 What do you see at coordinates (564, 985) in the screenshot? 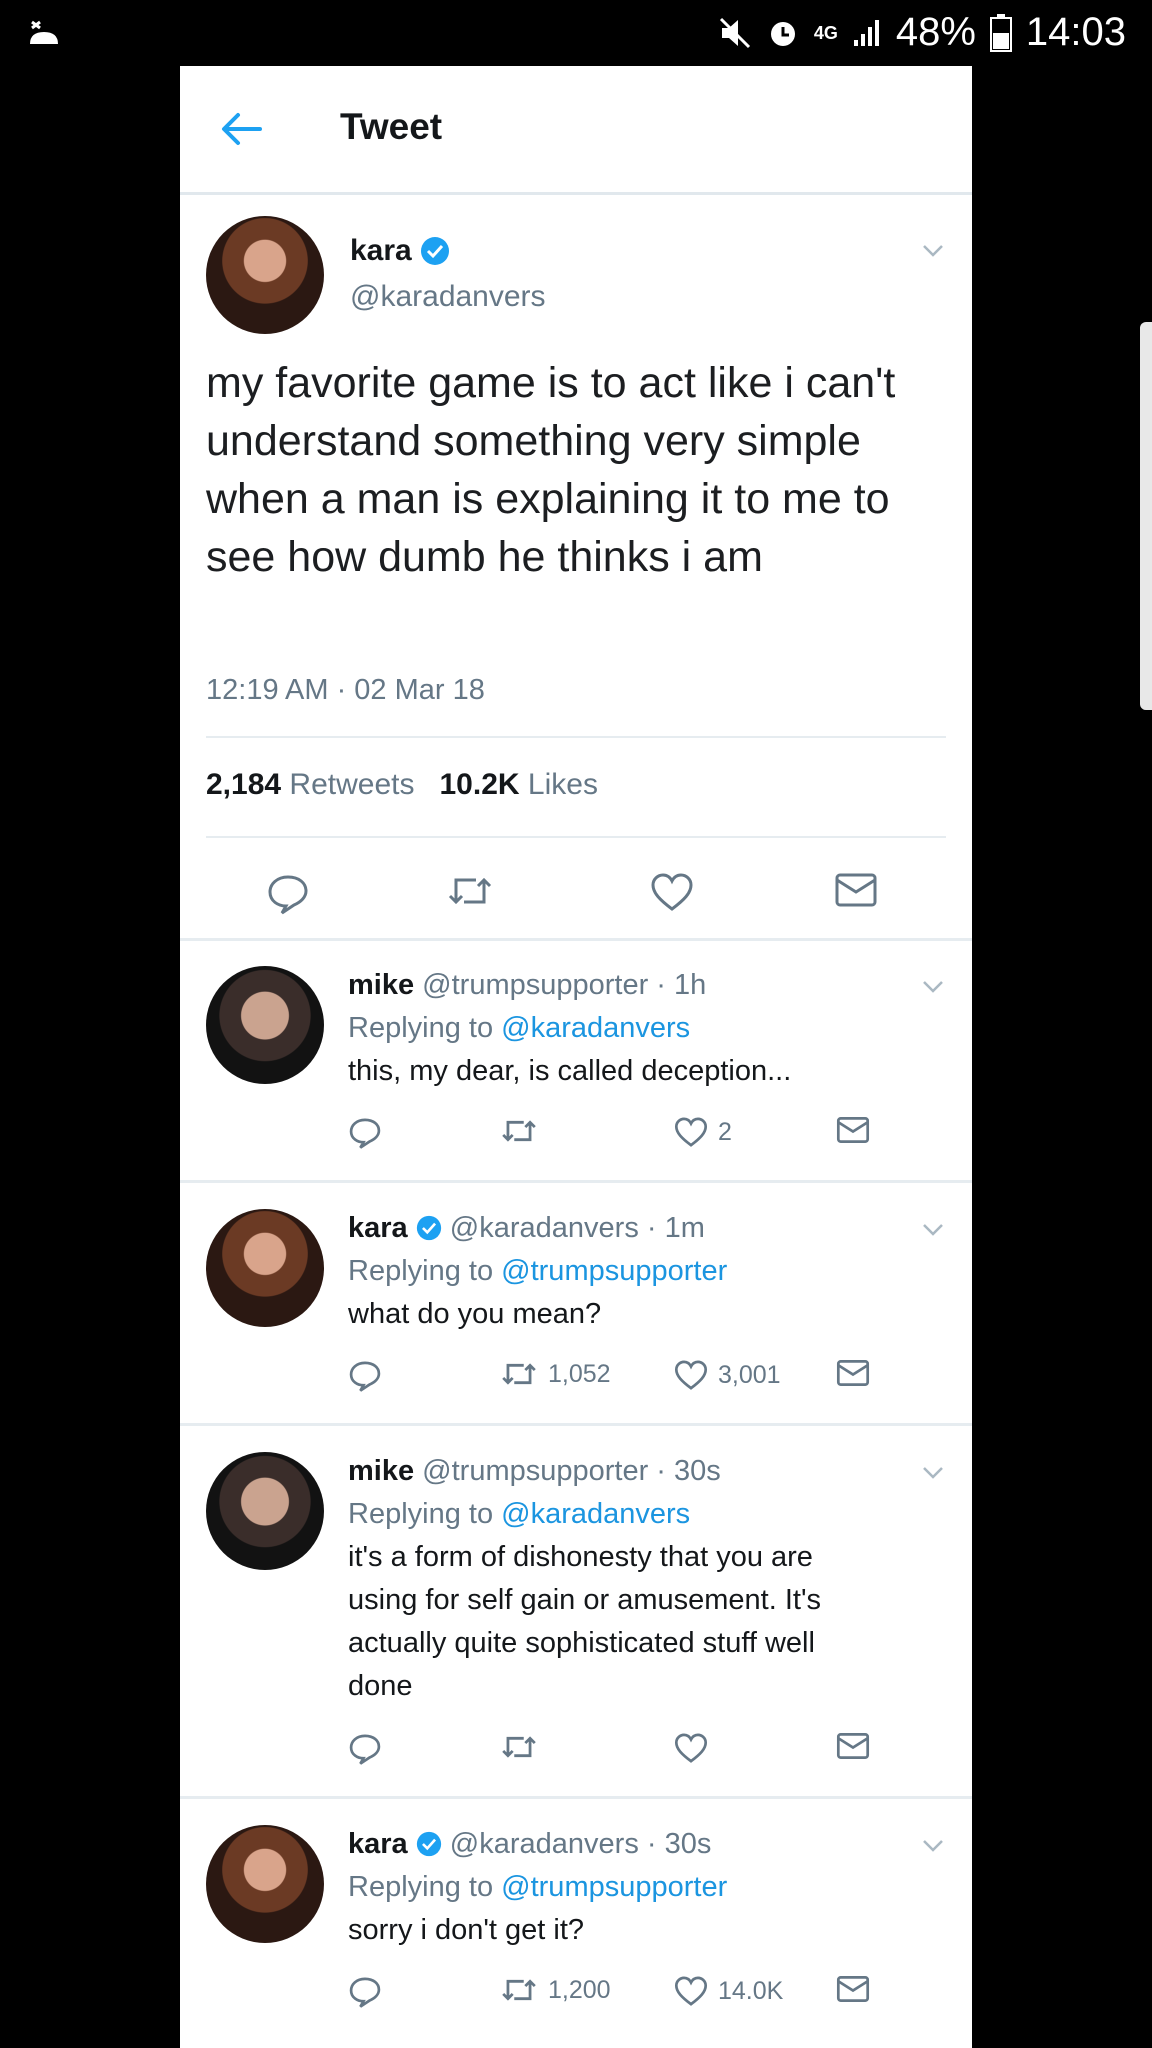
I see `reply-meta: @trumpsupporter · 1h` at bounding box center [564, 985].